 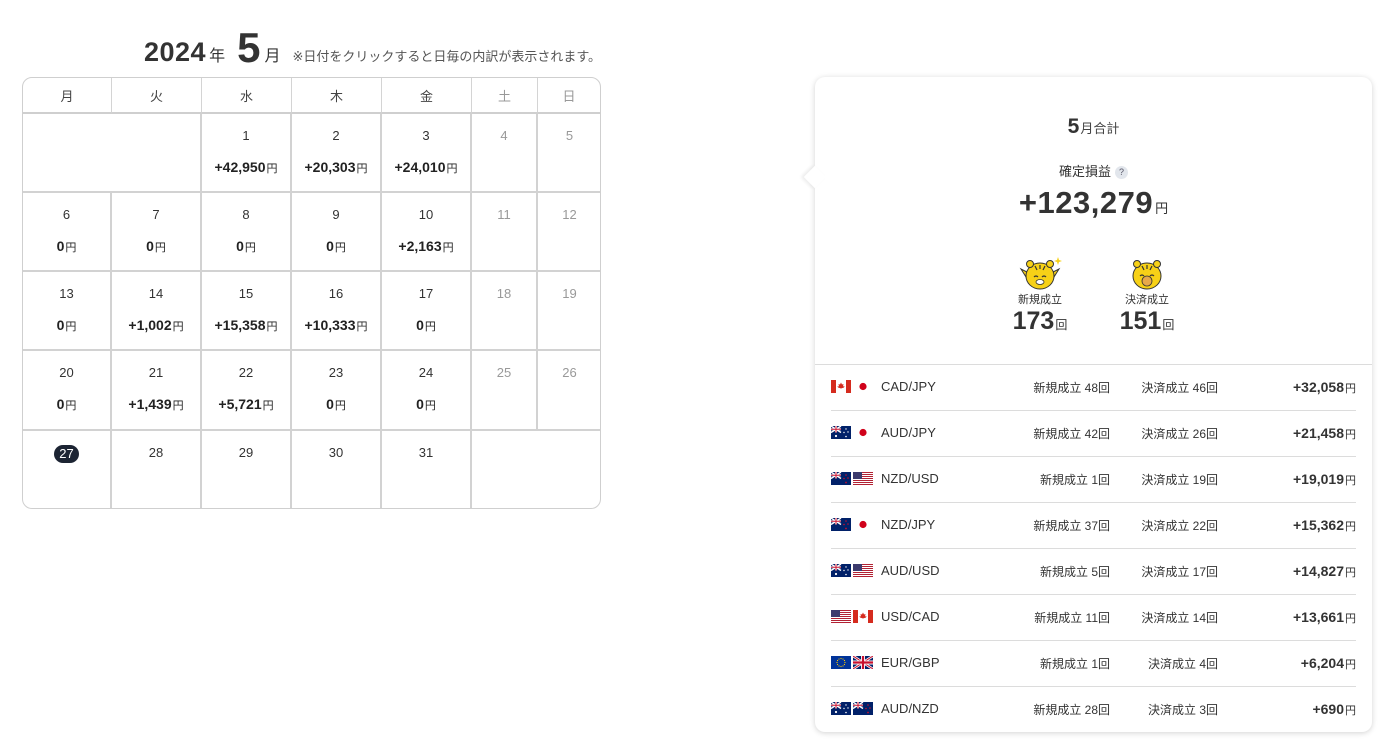 I want to click on calendar-day-14: 14 +1,002円, so click(x=157, y=311).